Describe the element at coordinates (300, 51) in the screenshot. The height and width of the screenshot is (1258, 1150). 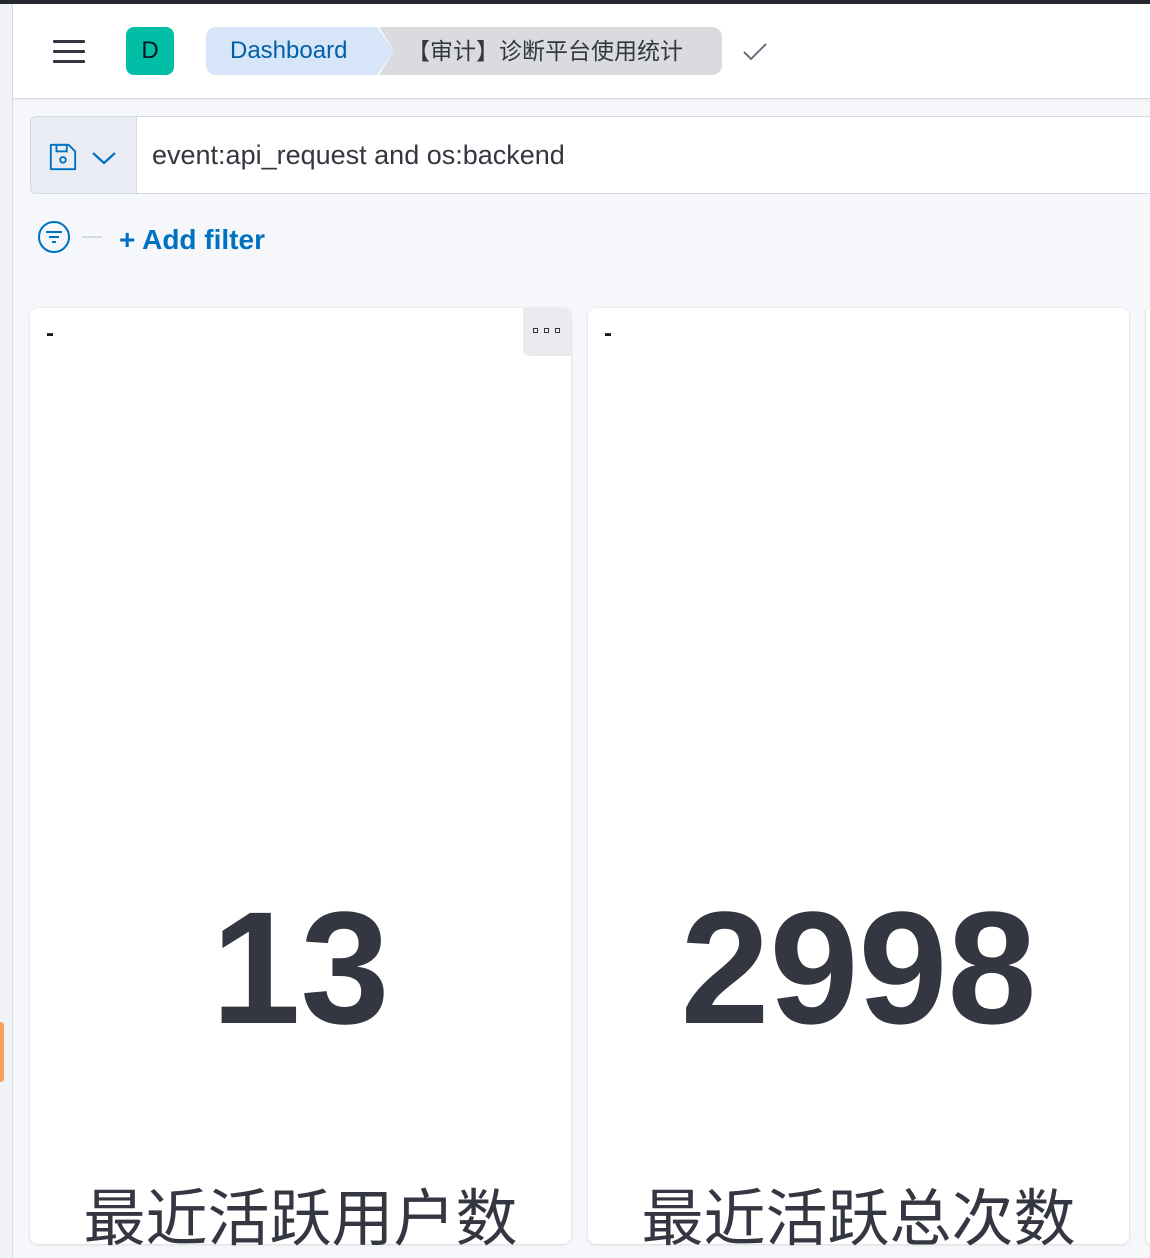
I see `breadcrumb-dashboard: Dashboard` at that location.